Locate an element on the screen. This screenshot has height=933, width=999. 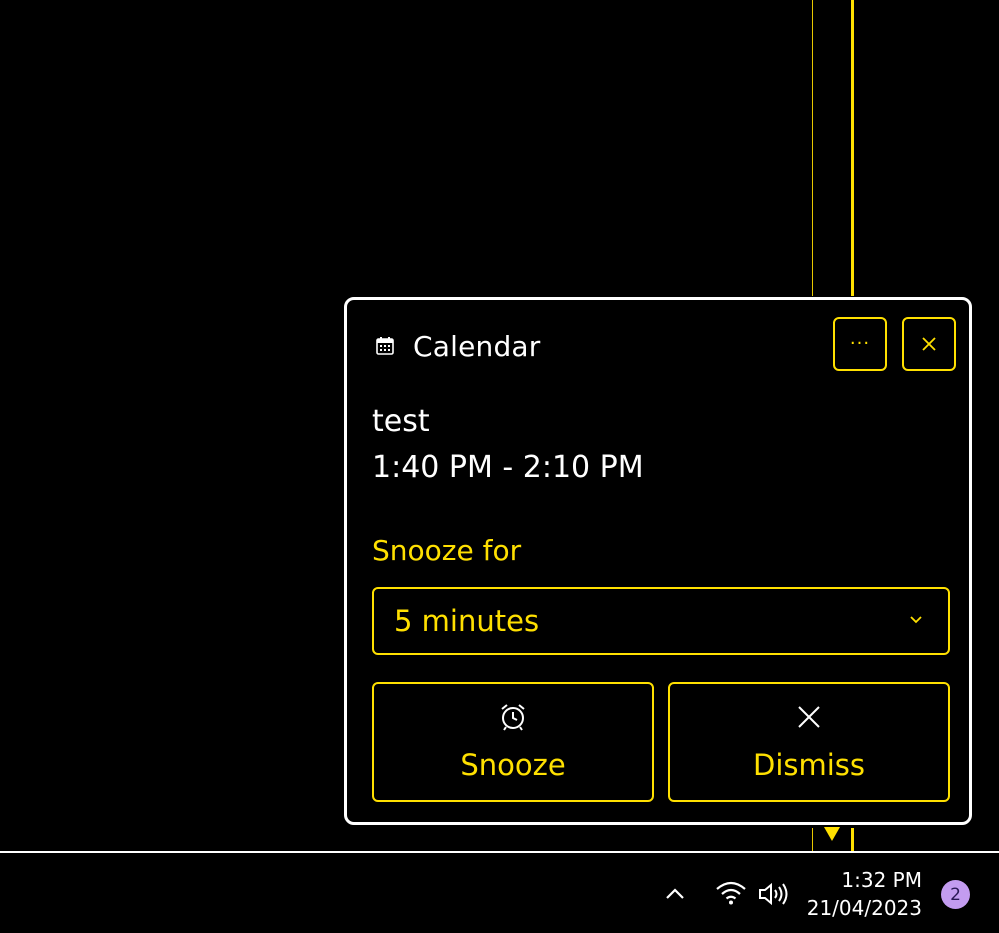
drop-marker-icon is located at coordinates (832, 834).